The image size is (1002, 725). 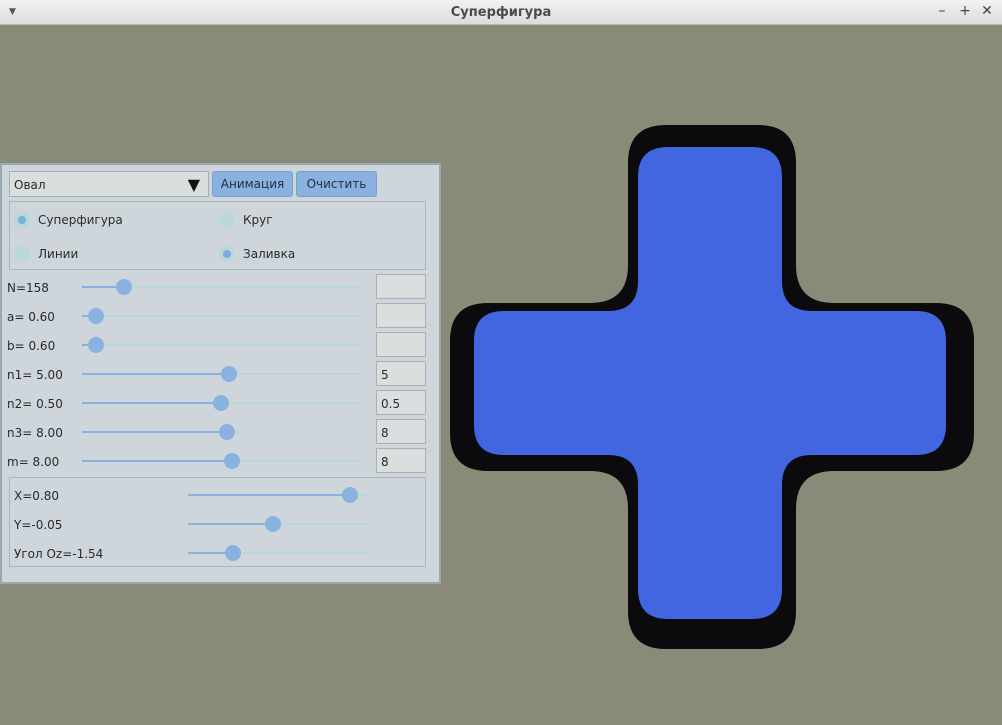 What do you see at coordinates (401, 373) in the screenshot?
I see `param-input: 5` at bounding box center [401, 373].